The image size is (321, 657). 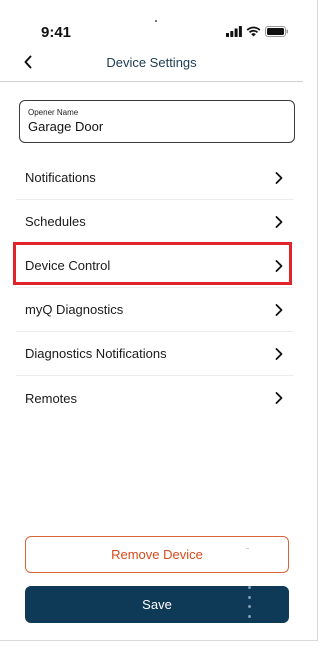 What do you see at coordinates (53, 112) in the screenshot?
I see `opener-name-label: Opener Name` at bounding box center [53, 112].